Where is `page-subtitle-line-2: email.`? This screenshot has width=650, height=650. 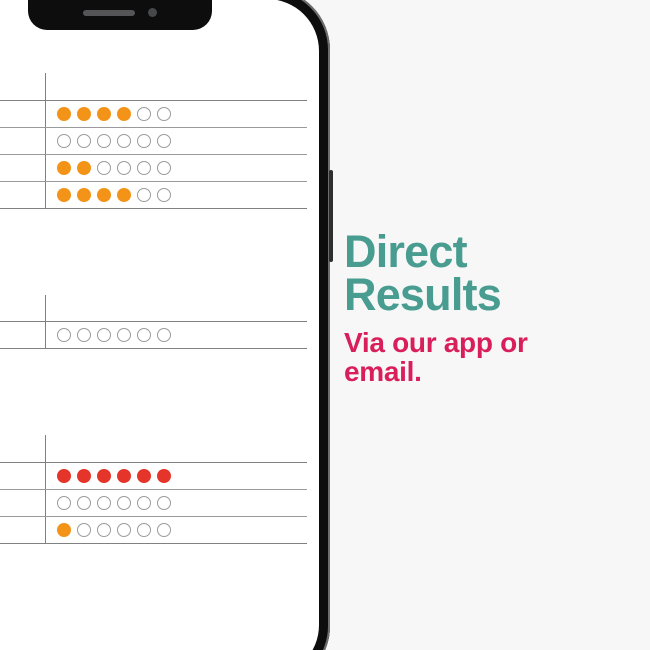 page-subtitle-line-2: email. is located at coordinates (383, 372).